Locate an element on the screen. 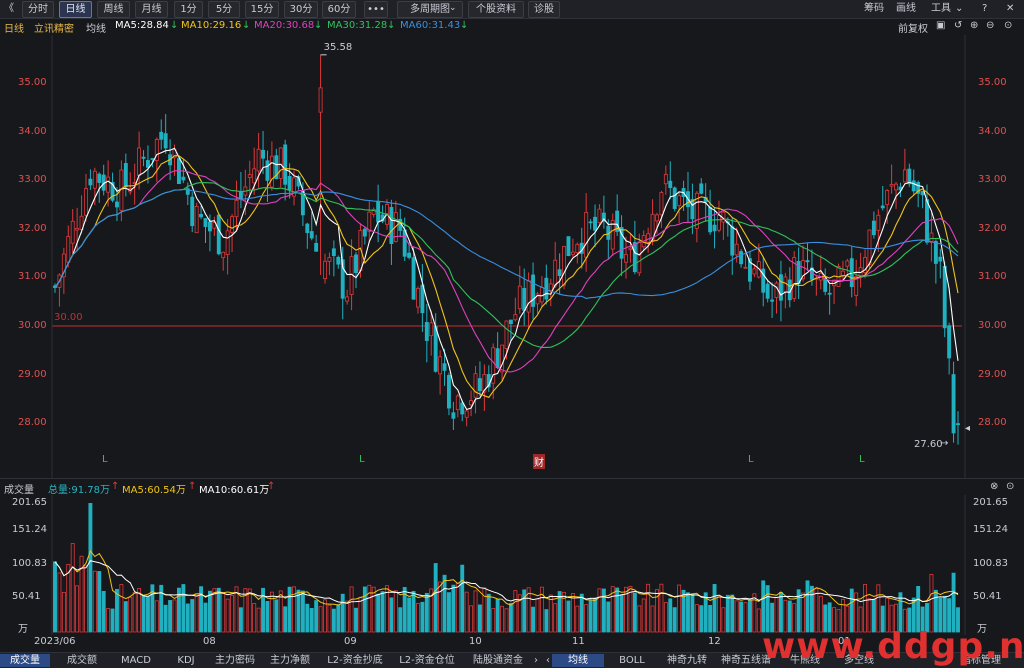 Image resolution: width=1024 pixels, height=668 pixels. undo-icon: ↺ is located at coordinates (958, 25).